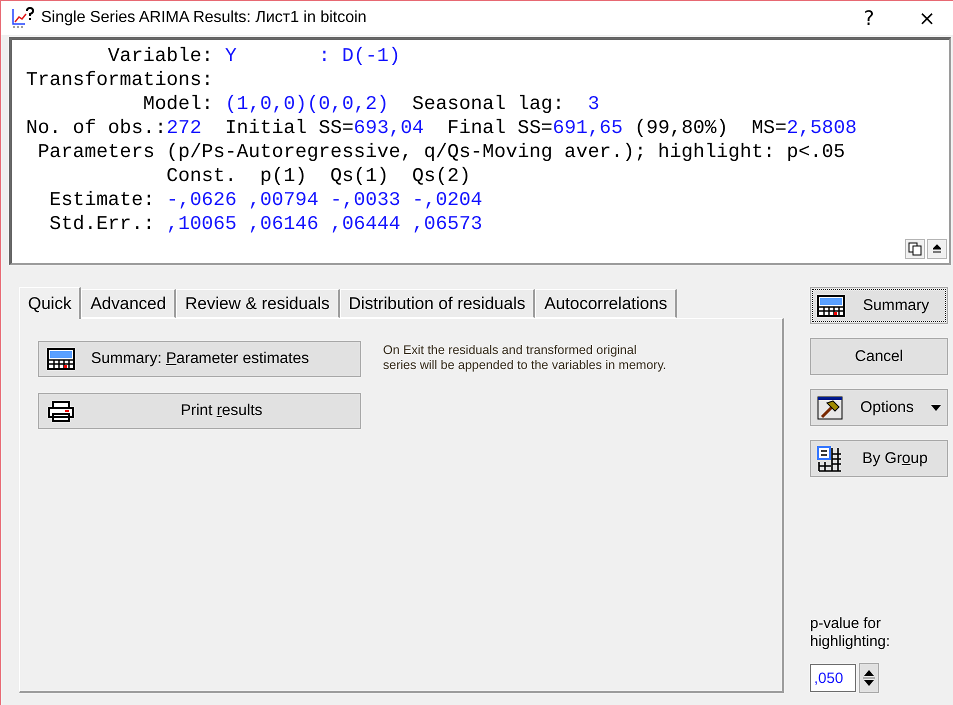 The width and height of the screenshot is (953, 705). What do you see at coordinates (199, 359) in the screenshot?
I see `summary-button: Summary: Parameter estimates` at bounding box center [199, 359].